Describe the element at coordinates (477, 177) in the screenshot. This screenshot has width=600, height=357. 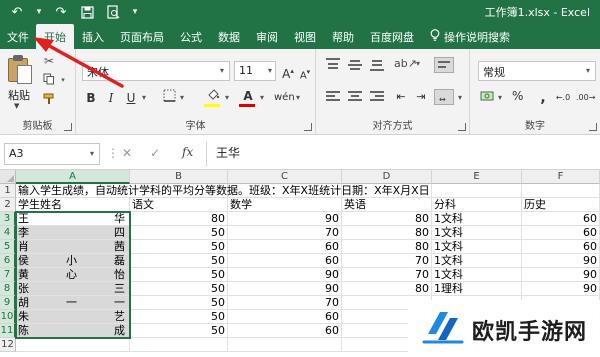
I see `column-header-e: E` at that location.